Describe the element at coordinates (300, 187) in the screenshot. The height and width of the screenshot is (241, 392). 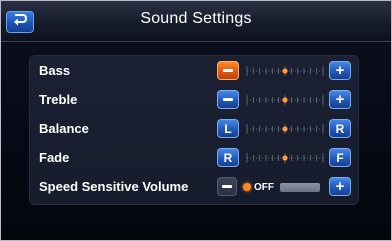
I see `speed-volume-level-bar` at that location.